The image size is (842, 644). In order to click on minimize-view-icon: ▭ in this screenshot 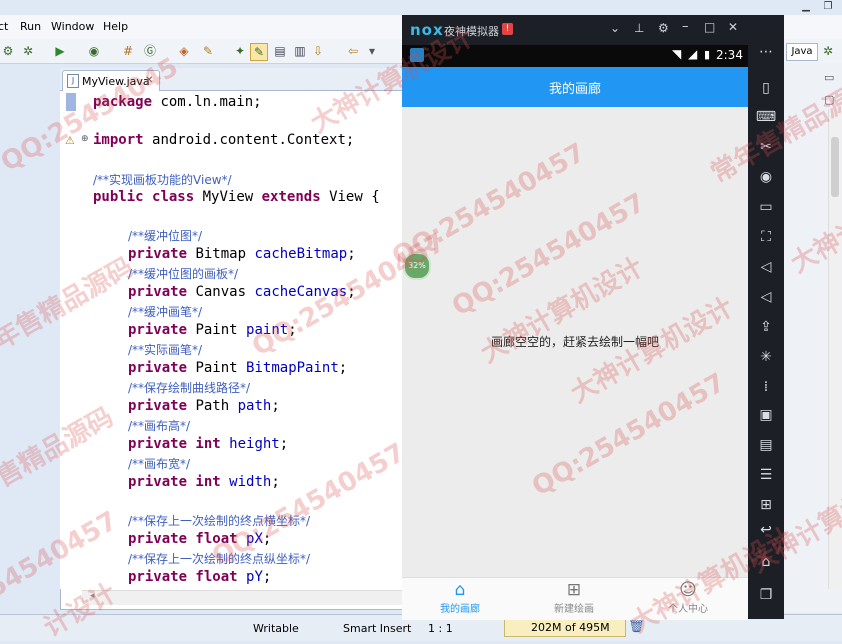, I will do `click(829, 77)`.